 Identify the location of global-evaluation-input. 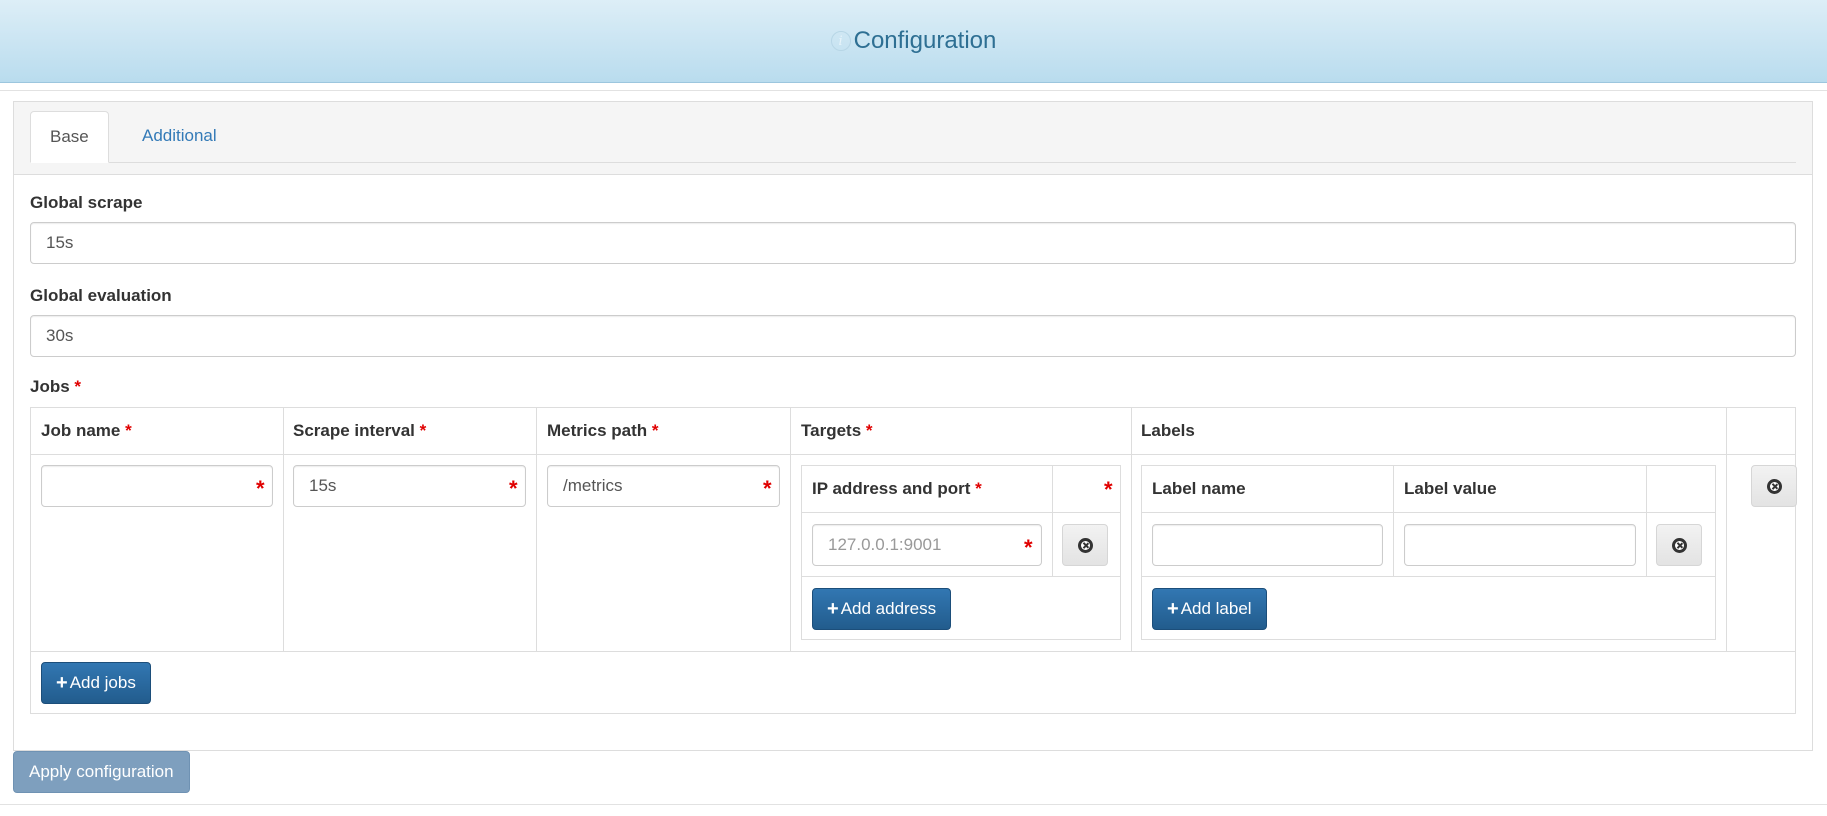
(913, 336).